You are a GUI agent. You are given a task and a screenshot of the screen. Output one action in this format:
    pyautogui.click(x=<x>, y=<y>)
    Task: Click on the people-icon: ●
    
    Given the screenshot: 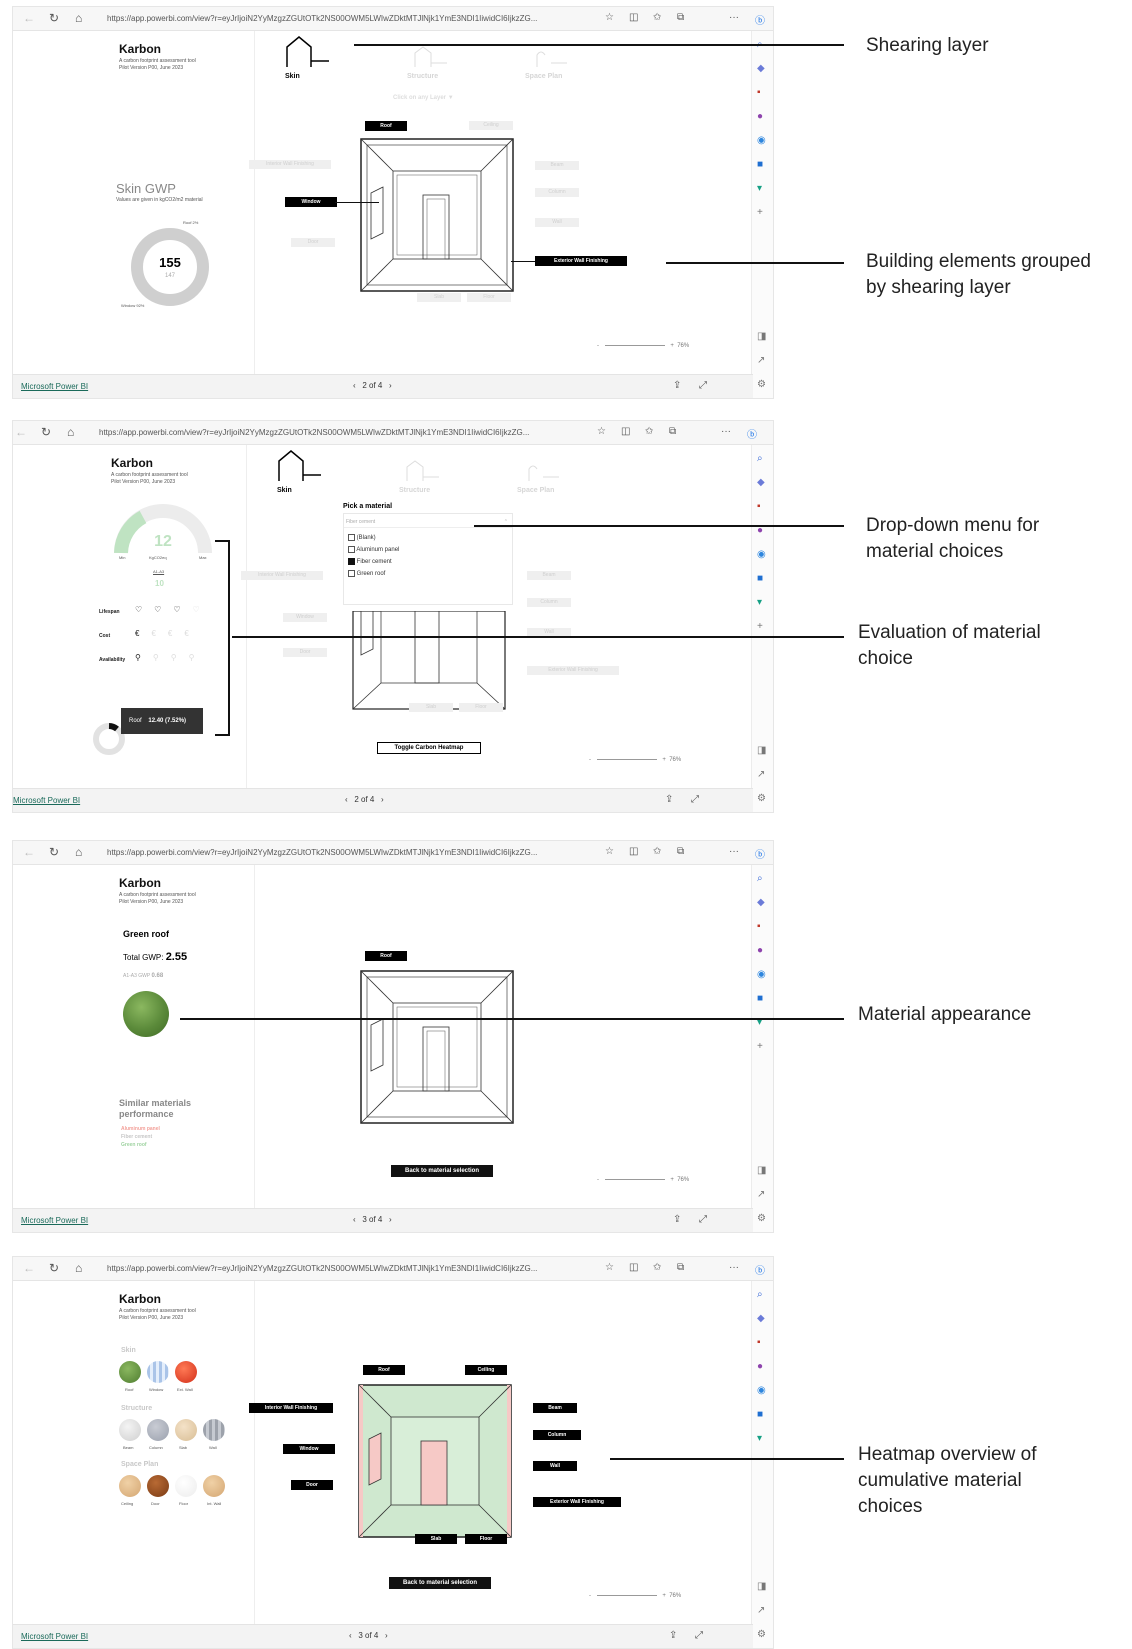 What is the action you would take?
    pyautogui.click(x=760, y=116)
    